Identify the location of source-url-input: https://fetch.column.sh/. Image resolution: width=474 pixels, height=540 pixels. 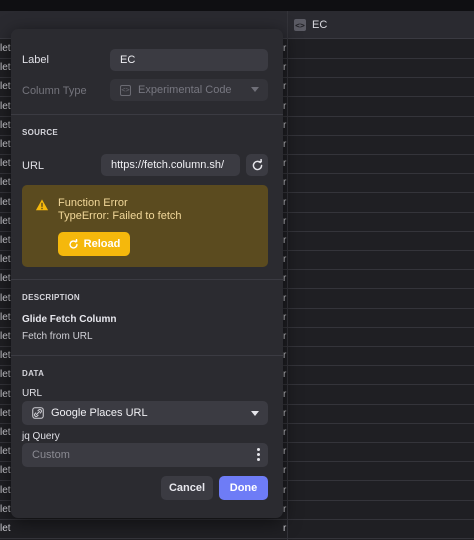
(170, 165).